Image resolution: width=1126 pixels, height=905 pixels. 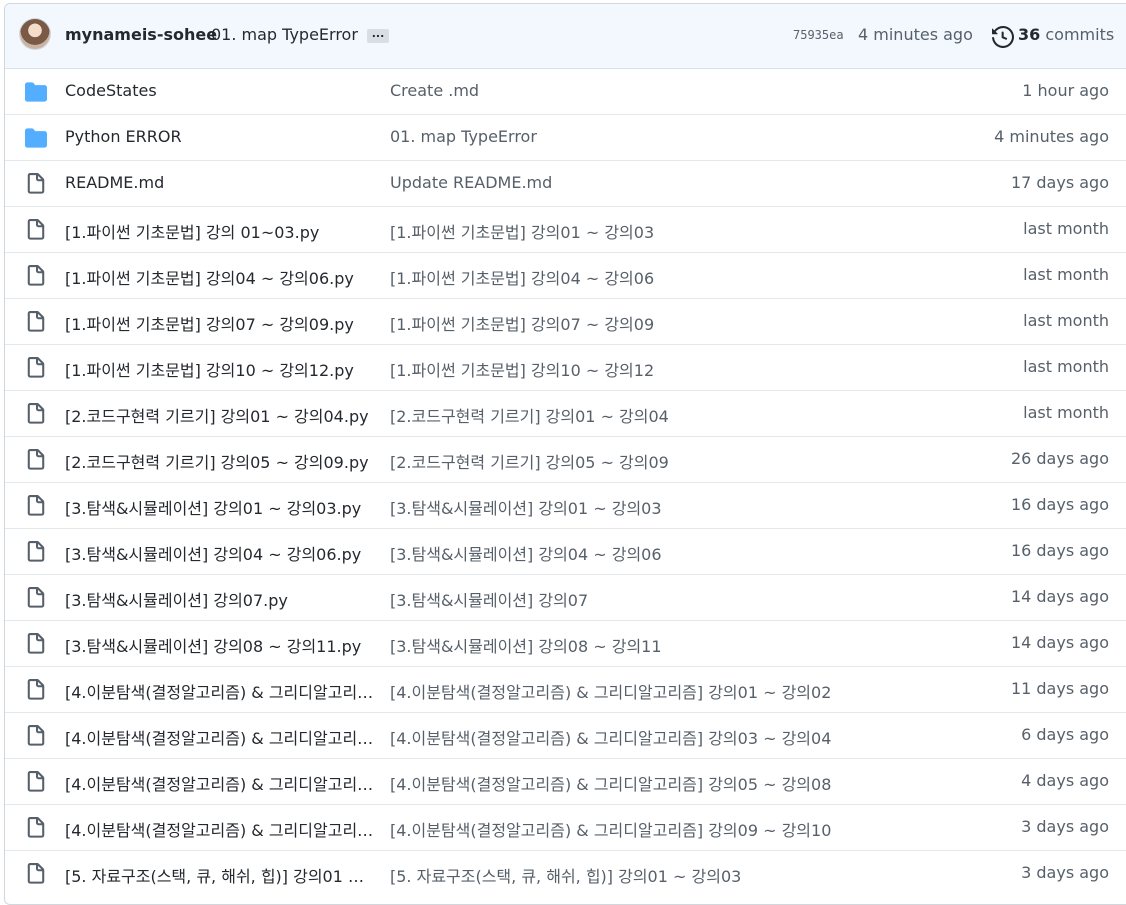 I want to click on commit-time: 4 minutes ago, so click(x=915, y=34).